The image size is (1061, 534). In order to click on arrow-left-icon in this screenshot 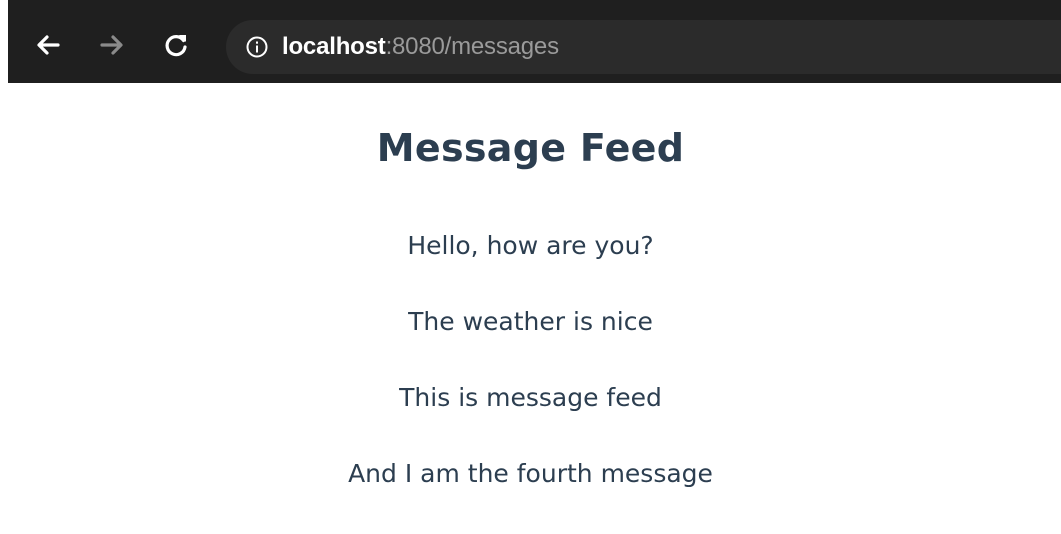, I will do `click(48, 45)`.